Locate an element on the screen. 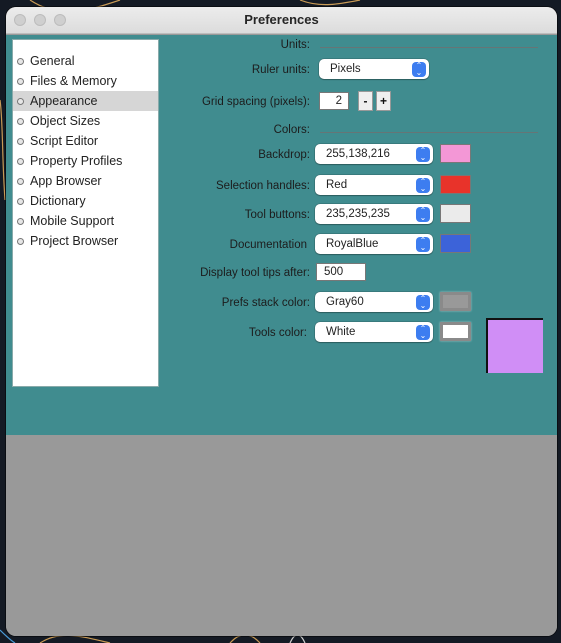 This screenshot has width=561, height=643. backdrop-select: 255,138,216 ⌃ ⌄ is located at coordinates (374, 154).